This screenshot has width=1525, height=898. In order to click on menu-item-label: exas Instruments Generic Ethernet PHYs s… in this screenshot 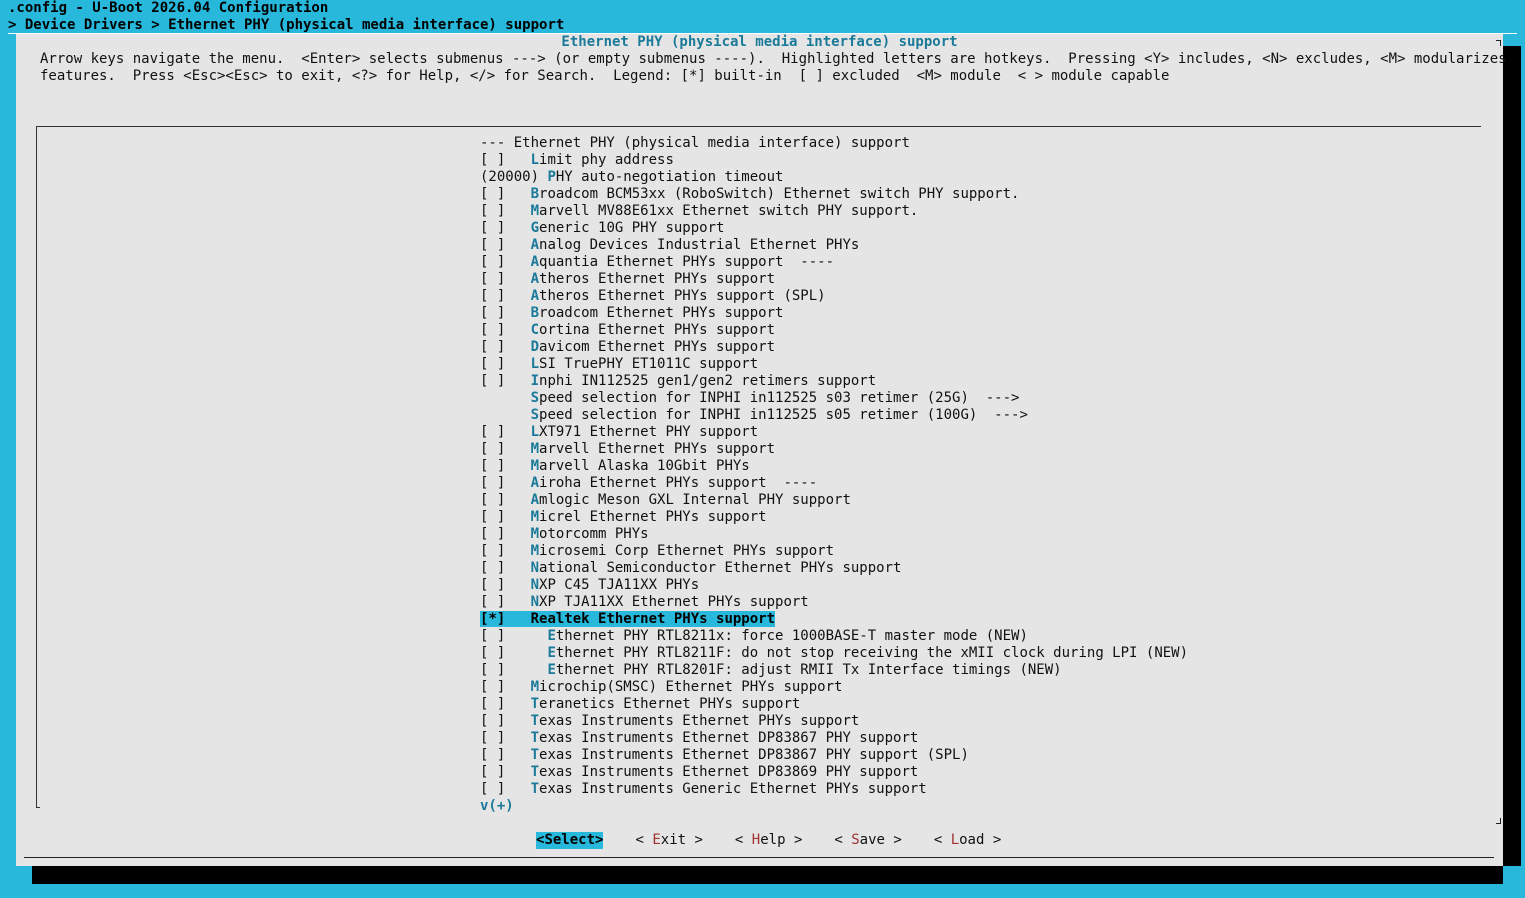, I will do `click(733, 789)`.